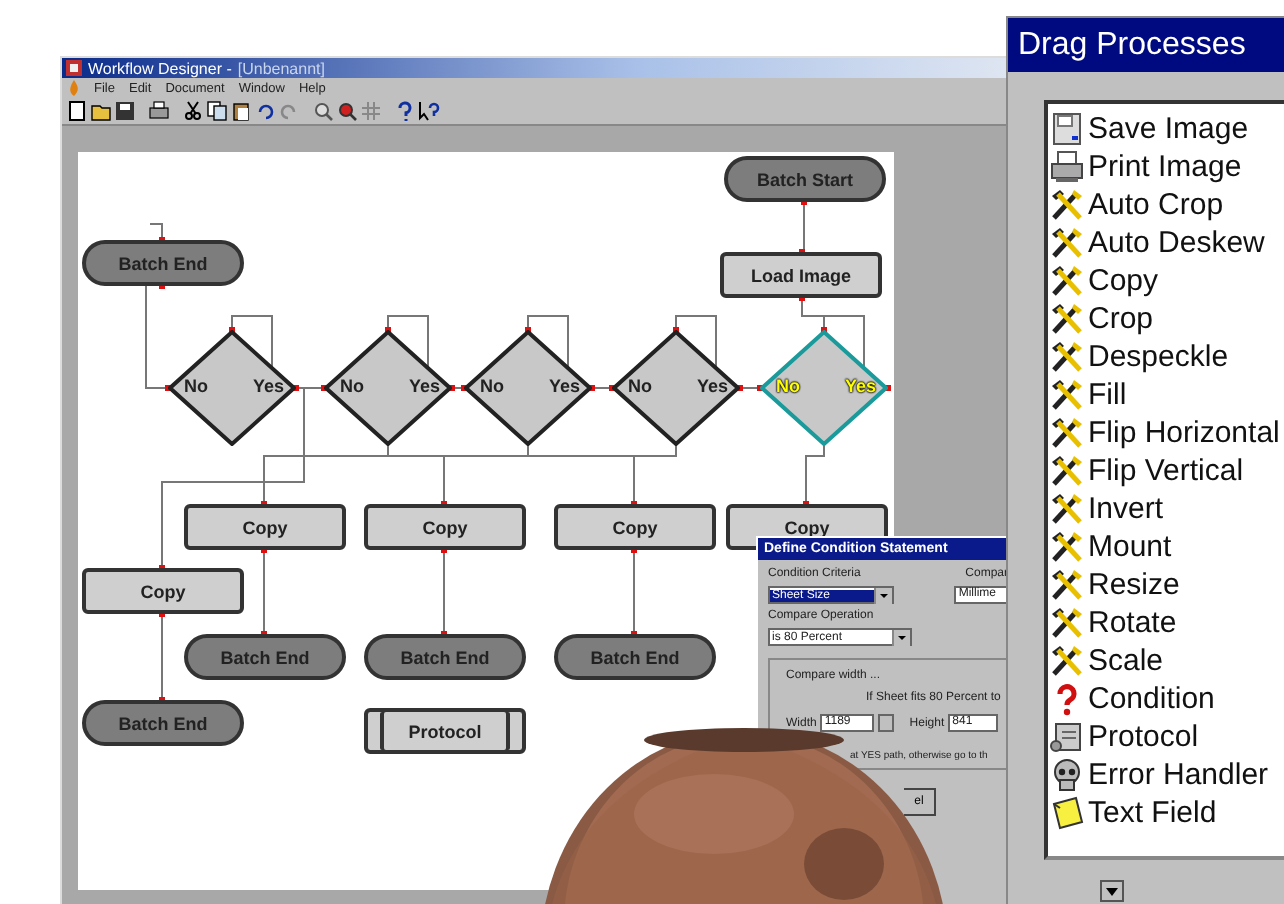  I want to click on window-title: Workflow Designer -, so click(160, 68).